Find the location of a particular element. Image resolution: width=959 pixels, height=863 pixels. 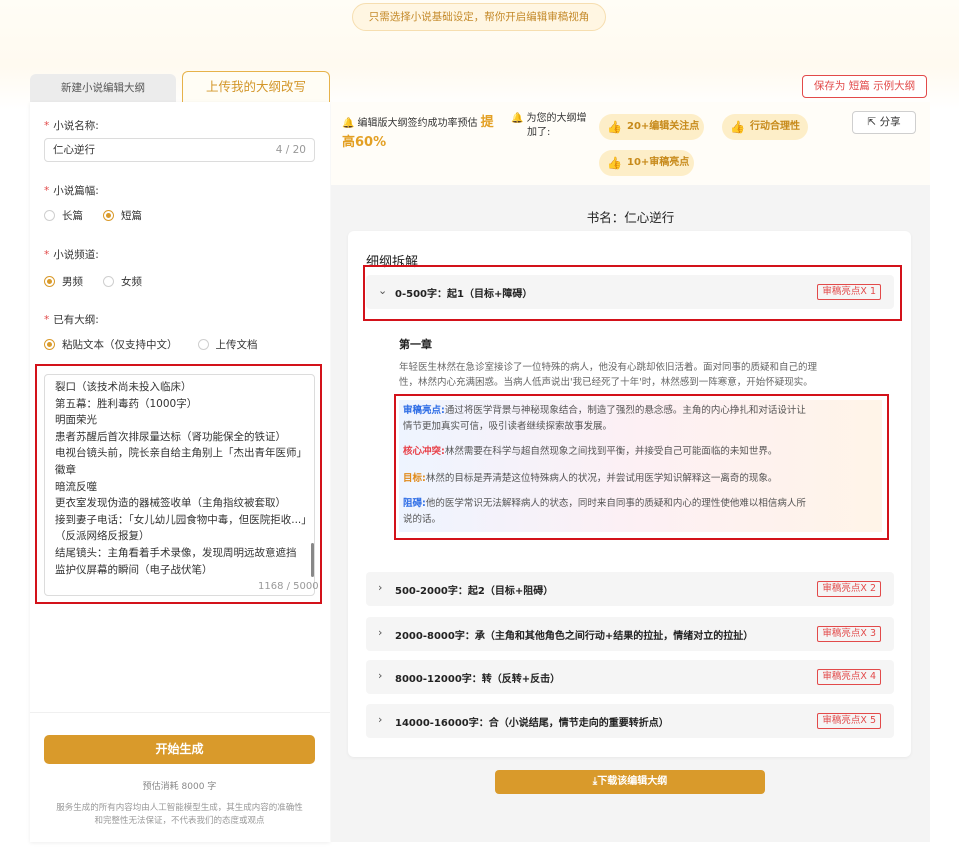

section-badge: 审稿亮点X 3 is located at coordinates (849, 634).